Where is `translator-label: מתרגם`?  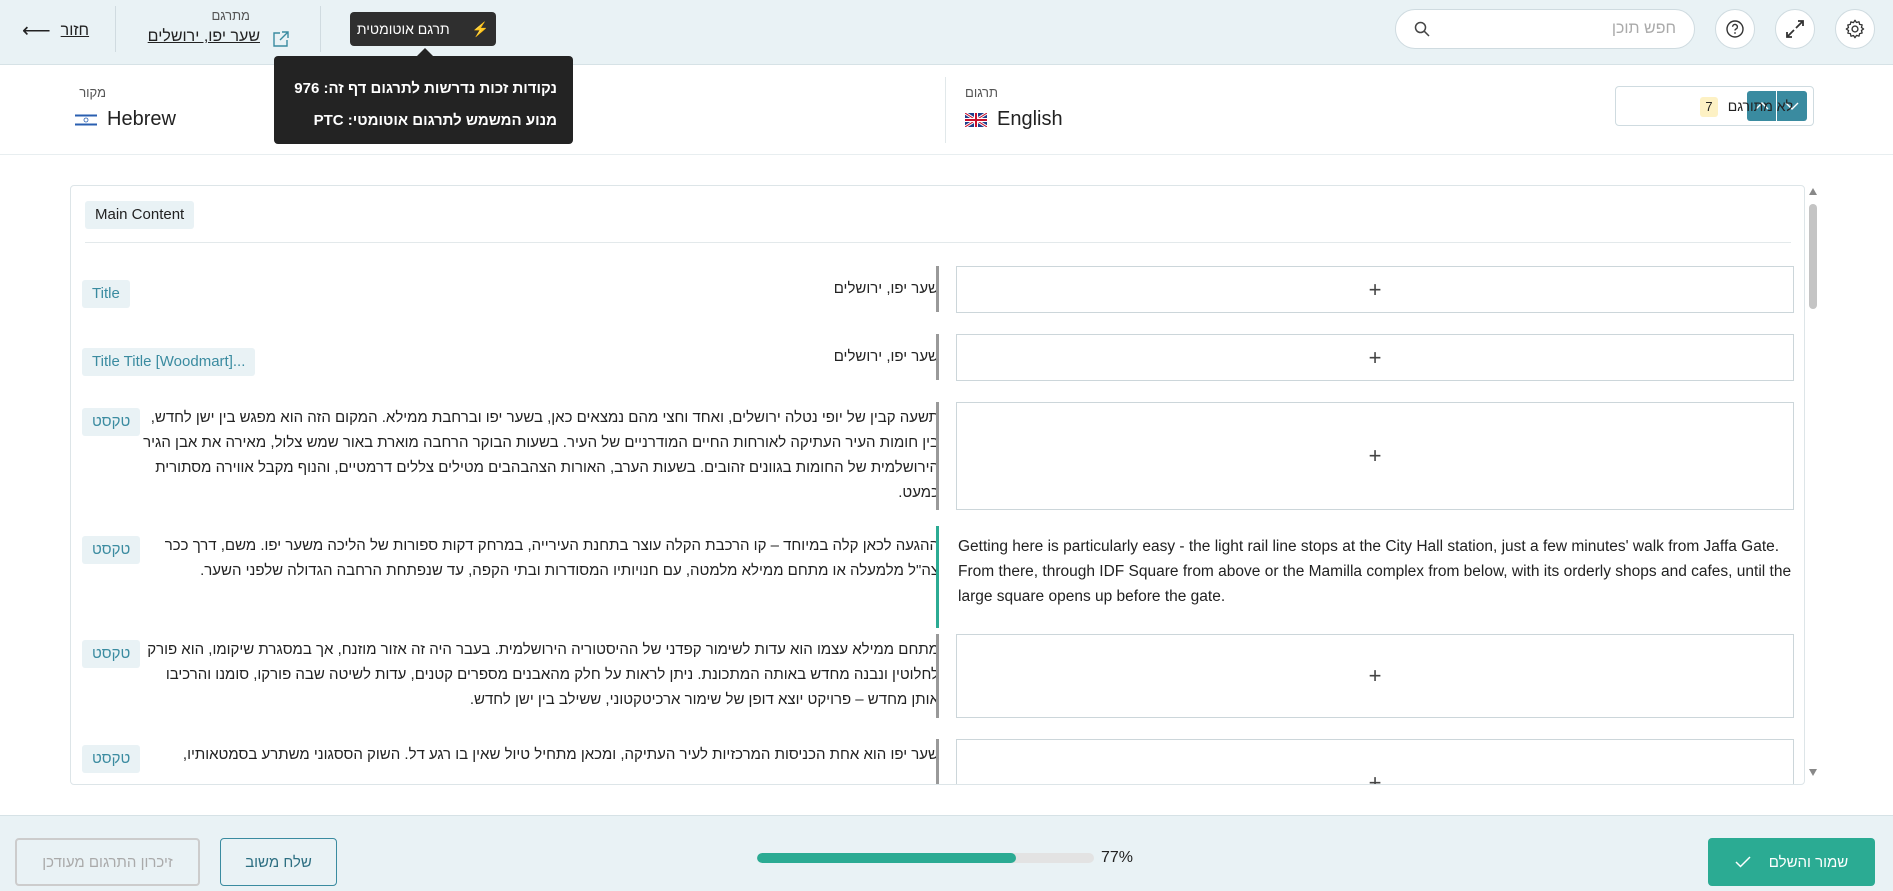 translator-label: מתרגם is located at coordinates (230, 15).